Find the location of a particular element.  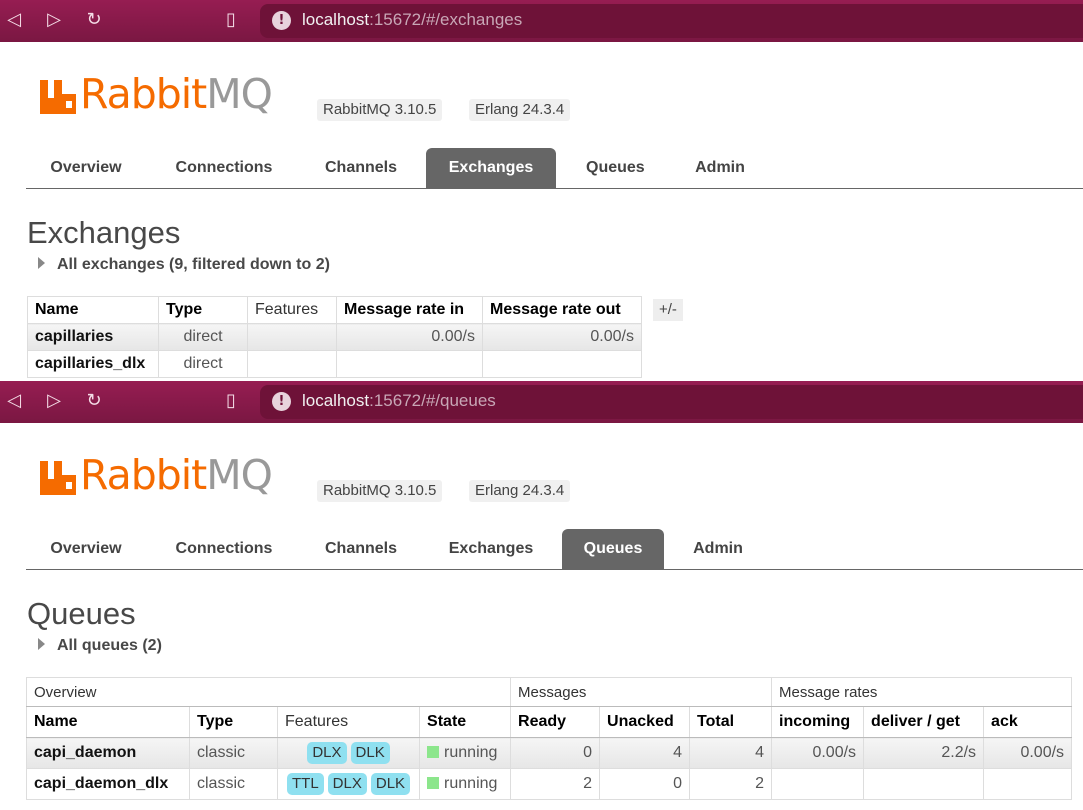

all-exchanges-toggle: All exchanges (9, filtered down to 2) is located at coordinates (184, 265).